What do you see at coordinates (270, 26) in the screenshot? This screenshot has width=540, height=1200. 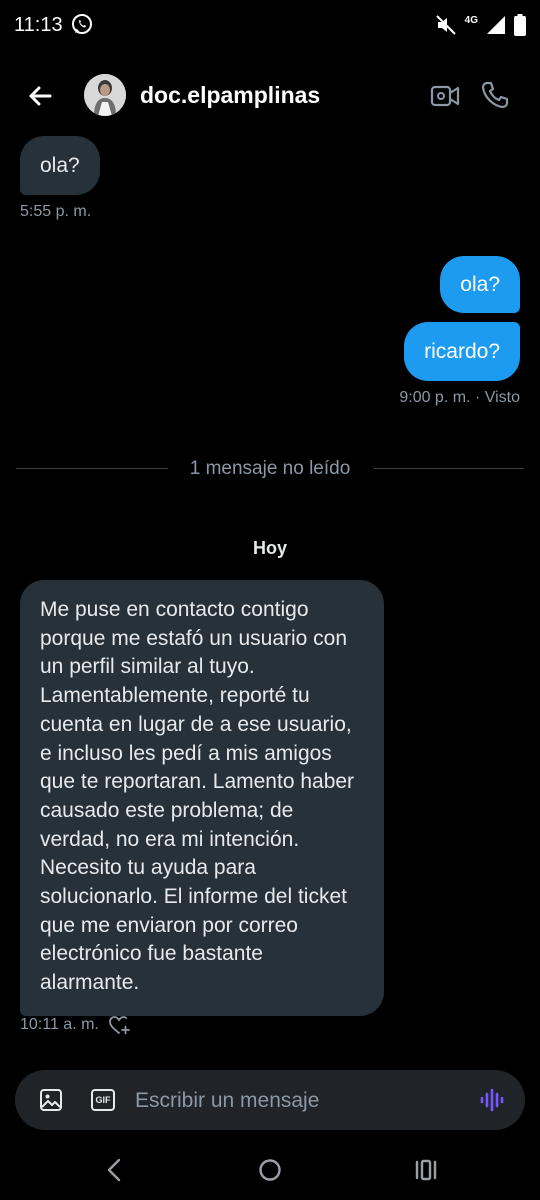 I see `status-bar: 11:13 4G` at bounding box center [270, 26].